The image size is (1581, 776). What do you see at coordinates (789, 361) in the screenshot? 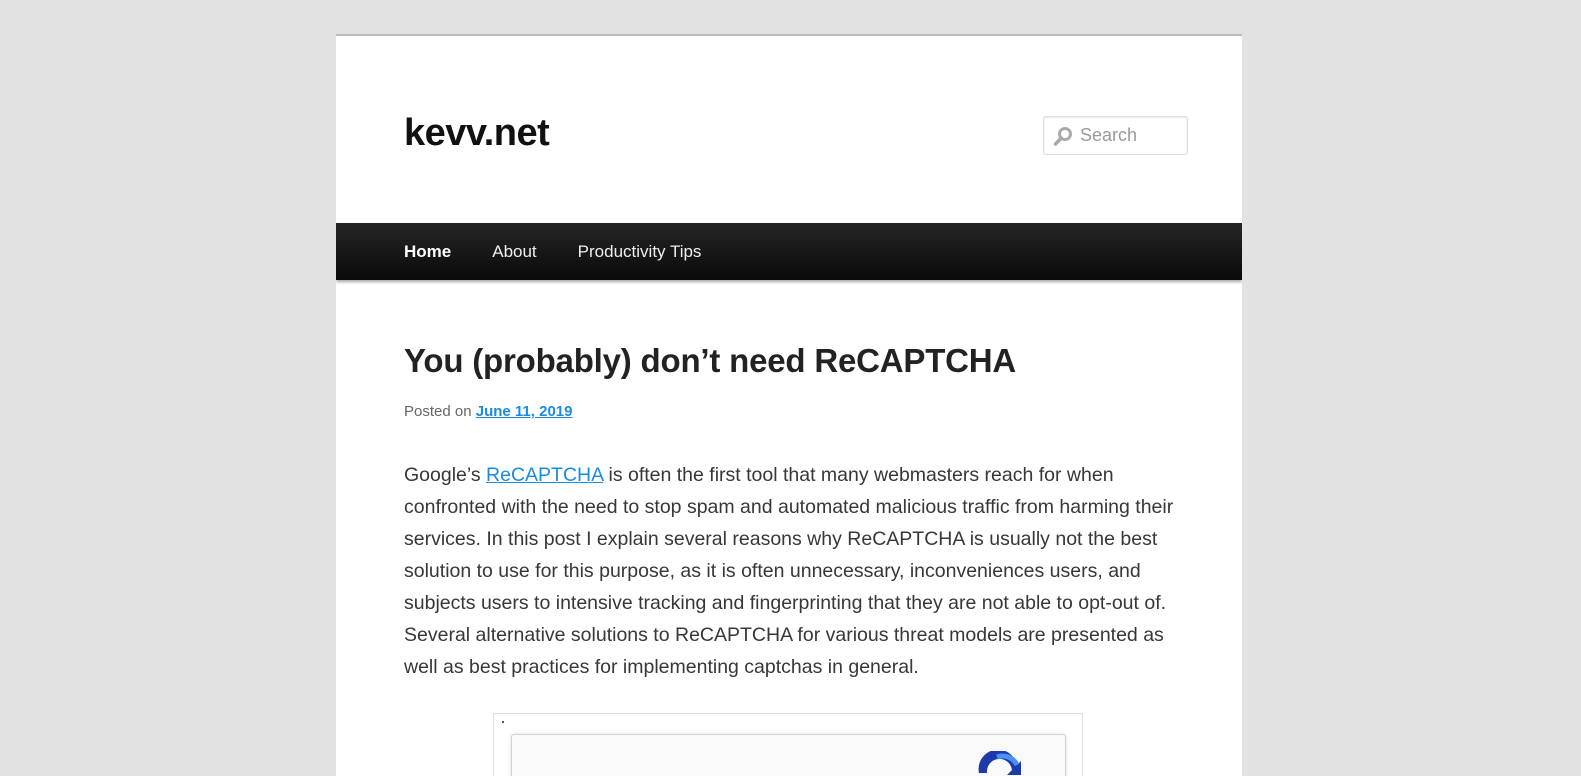
I see `post-title: You (probably) don’t need ReCAPTCHA` at bounding box center [789, 361].